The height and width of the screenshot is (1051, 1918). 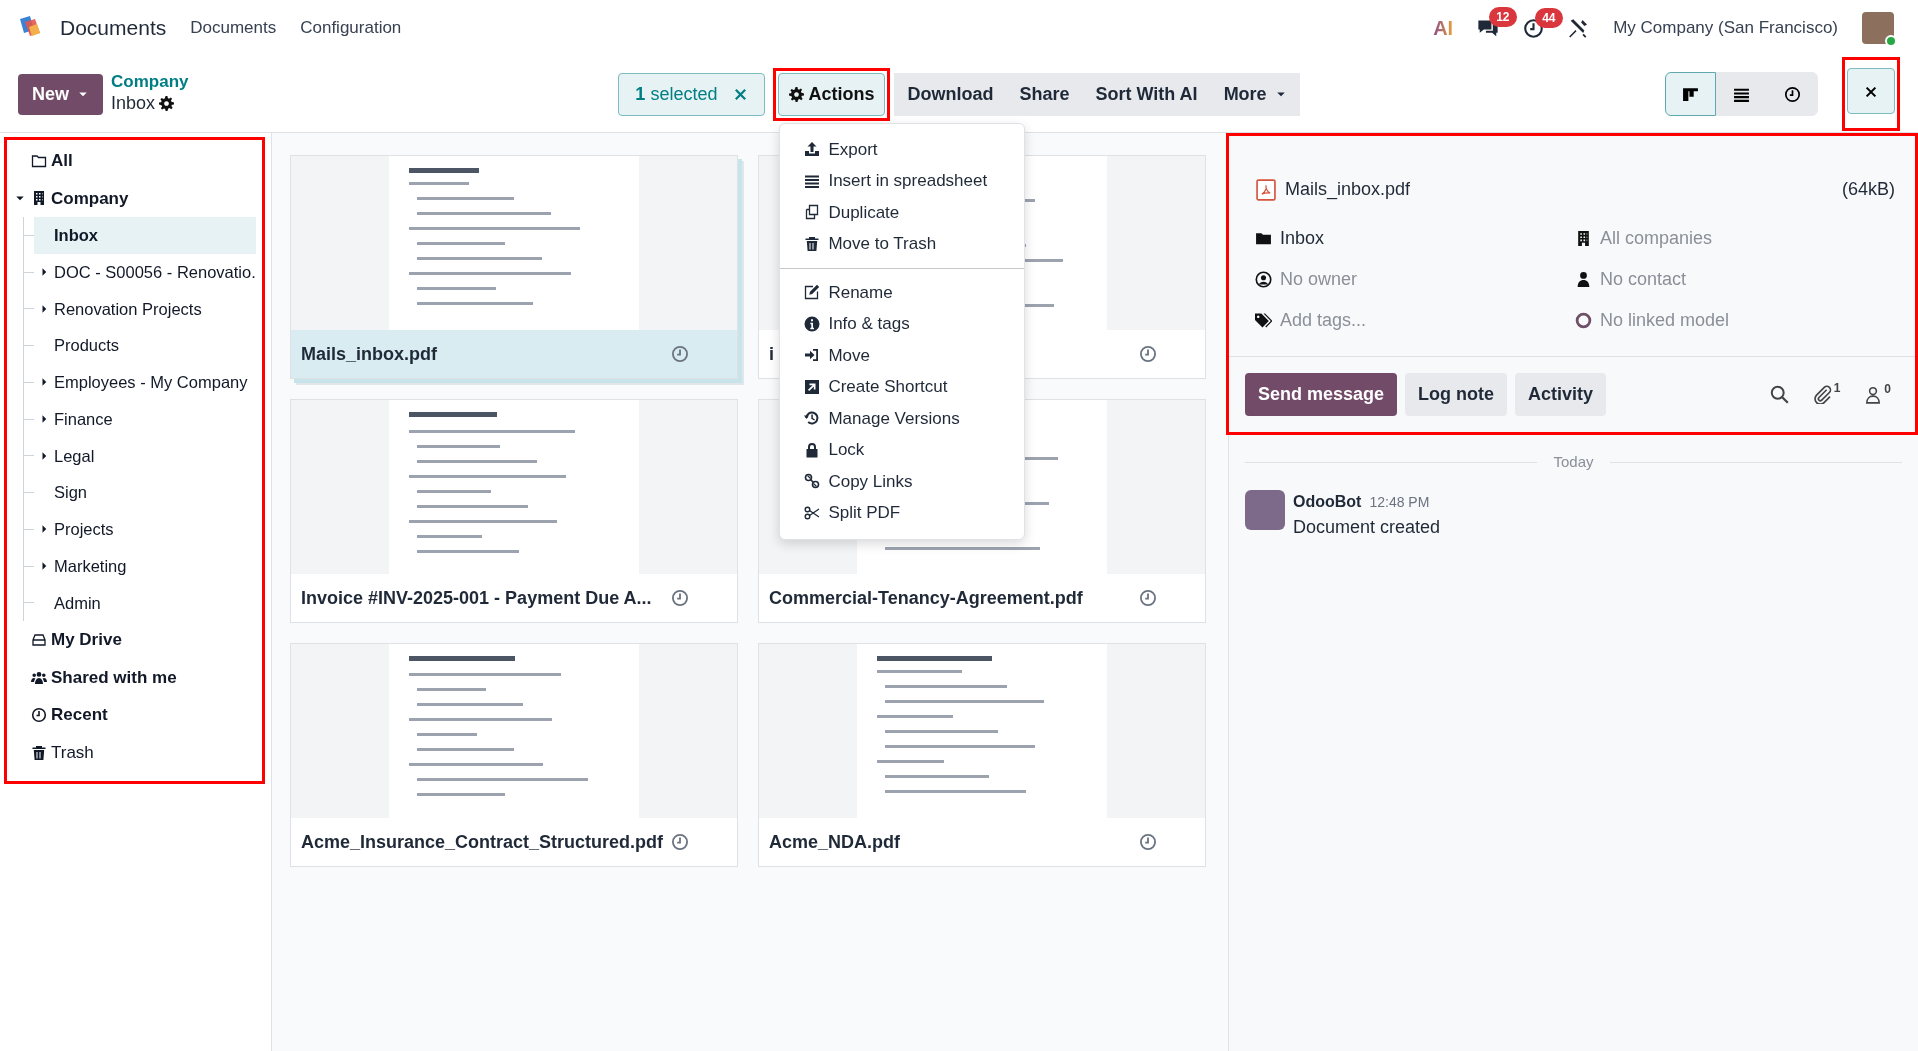 I want to click on app-title: Documents, so click(x=113, y=28).